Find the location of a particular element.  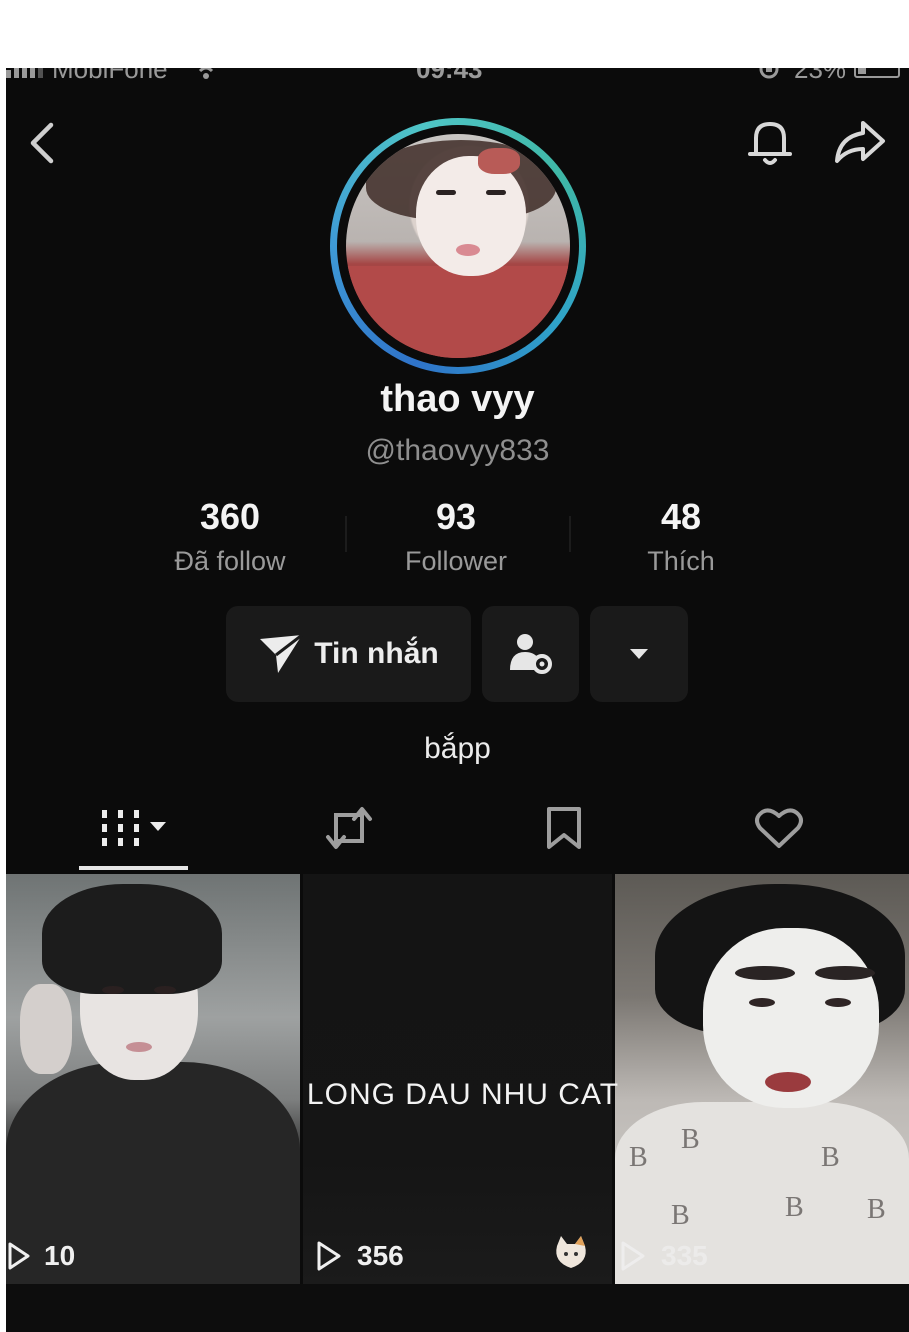

signal-icon is located at coordinates (24, 73).